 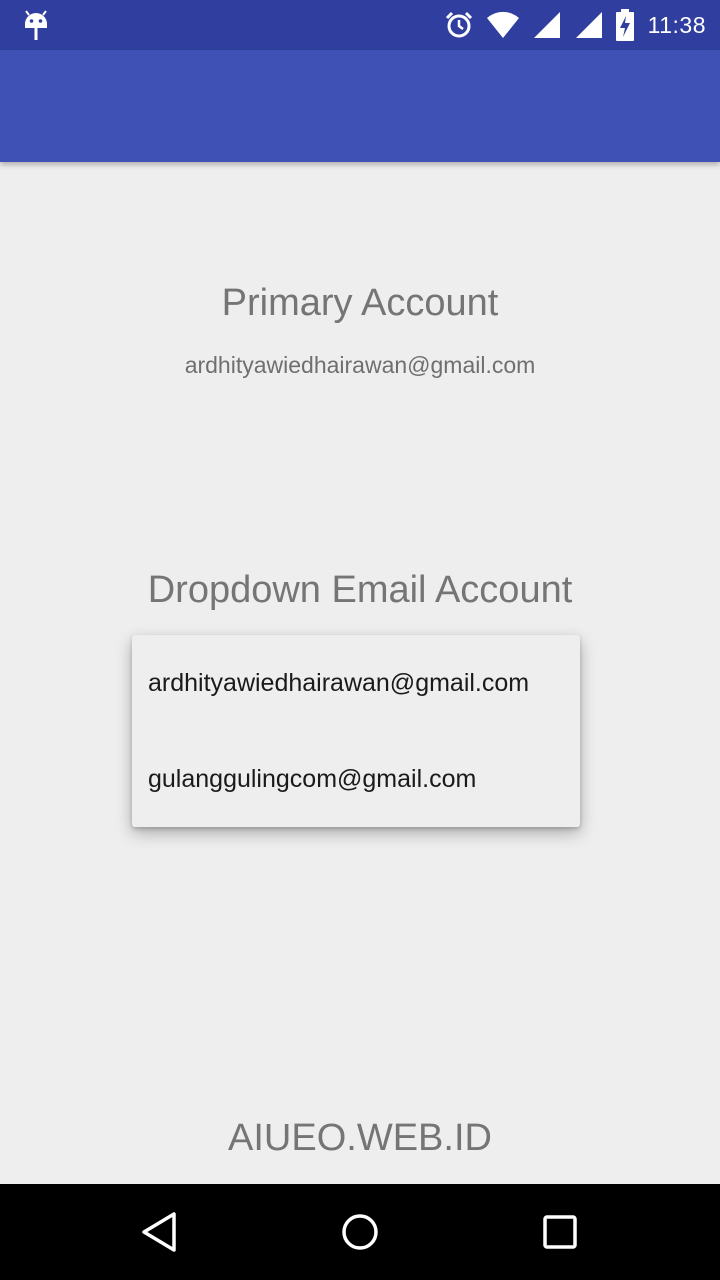 I want to click on primary-account-title: Primary Account, so click(x=360, y=303).